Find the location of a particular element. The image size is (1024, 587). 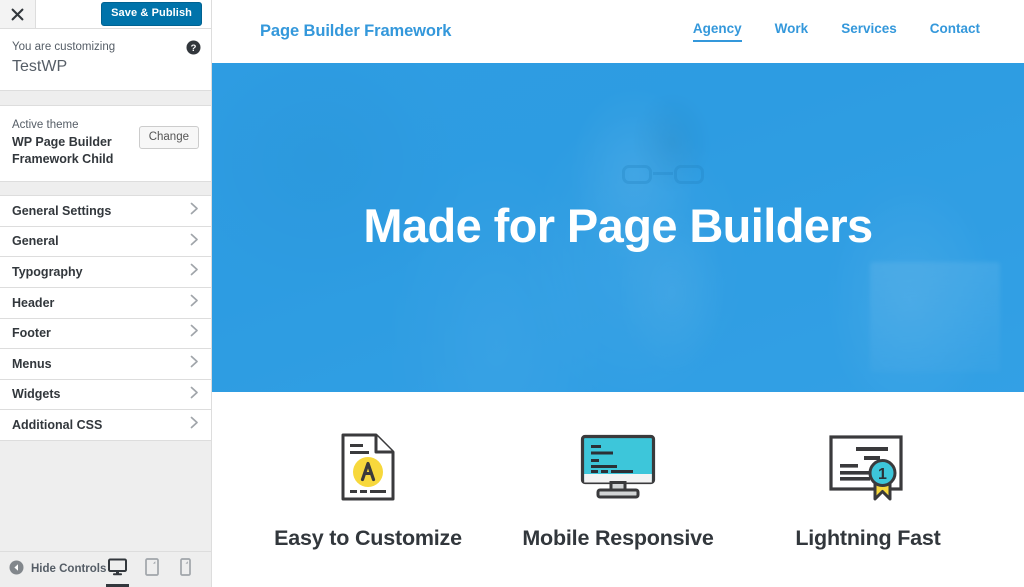

site-primary-nav: Agency Work Services Contact is located at coordinates (843, 32).